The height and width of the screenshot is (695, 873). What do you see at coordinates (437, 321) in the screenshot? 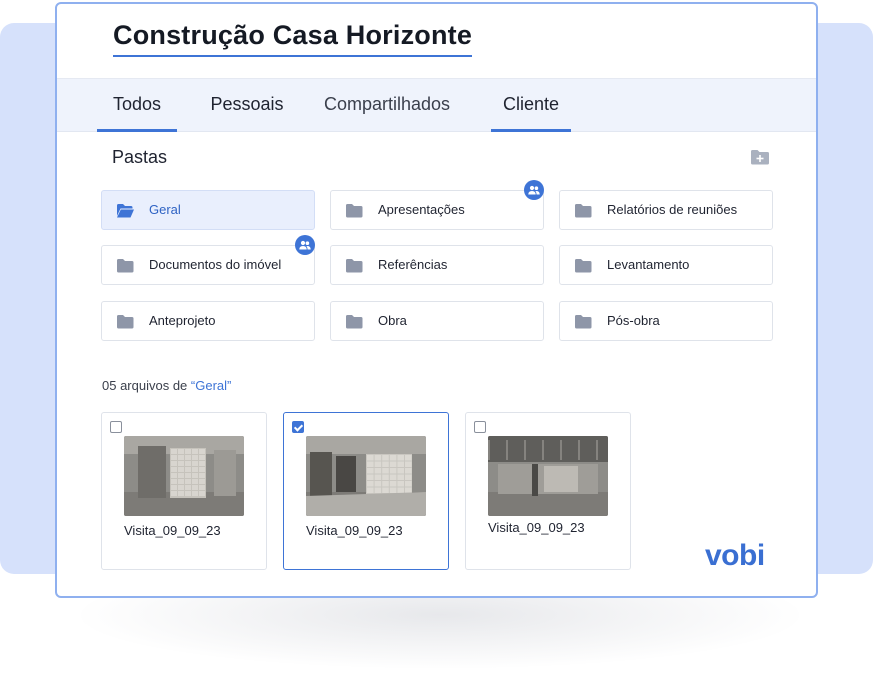
I see `folder-item: Obra` at bounding box center [437, 321].